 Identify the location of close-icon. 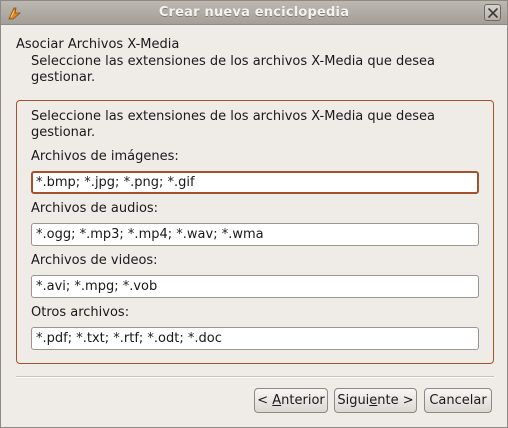
(493, 13).